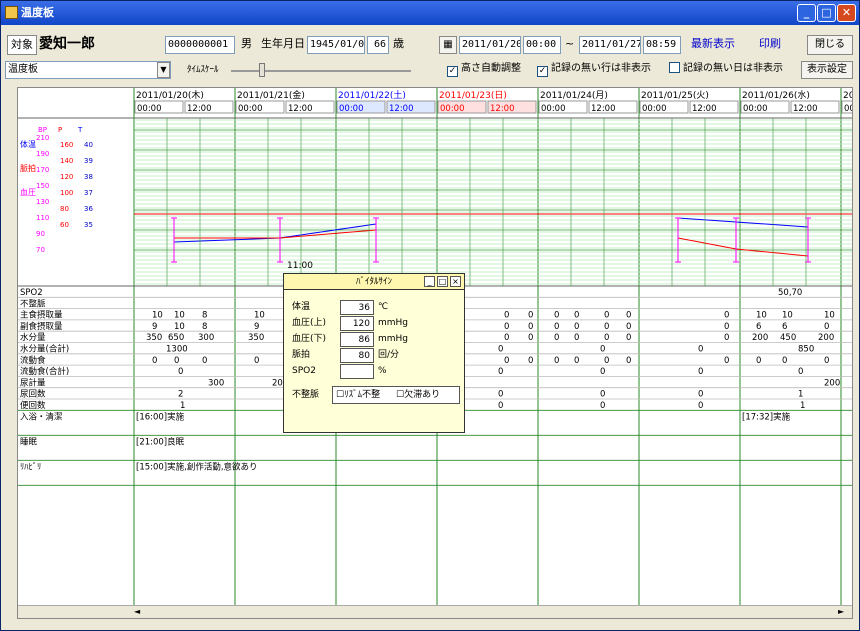 This screenshot has width=860, height=631. I want to click on row-label: 水分量, so click(33, 337).